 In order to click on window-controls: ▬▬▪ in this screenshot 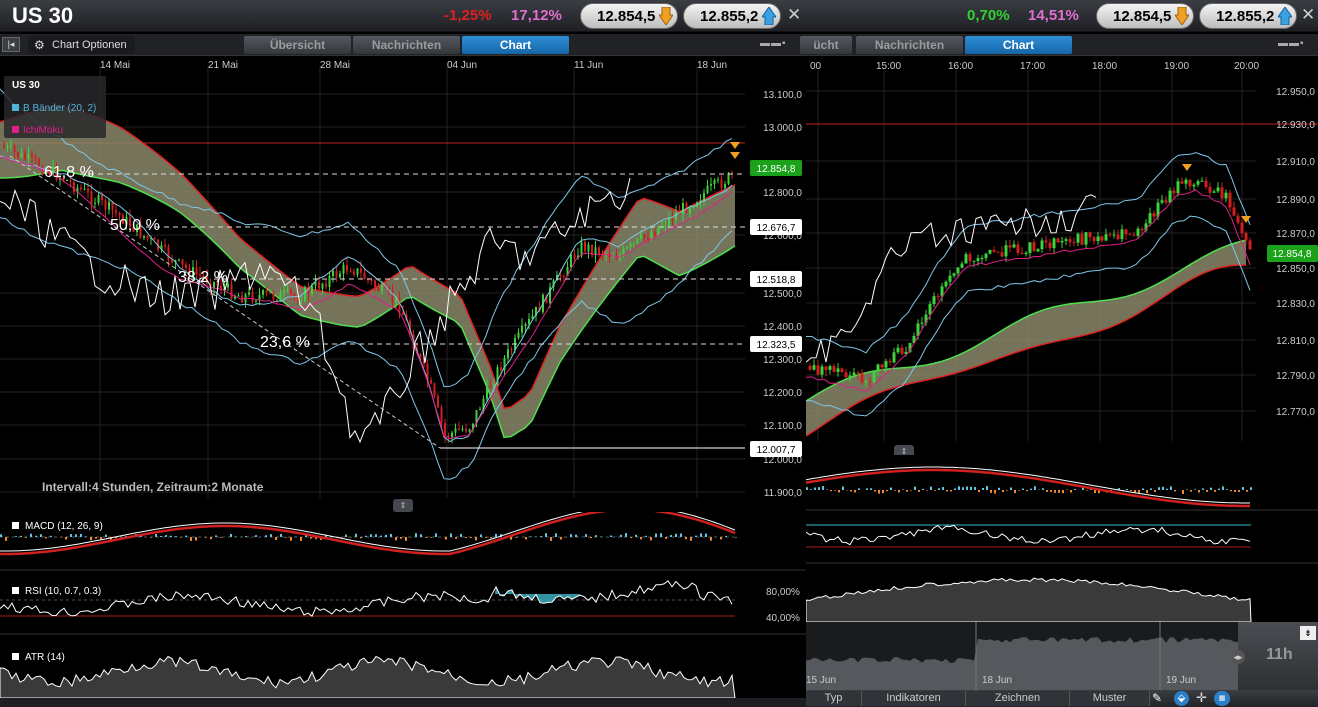, I will do `click(773, 43)`.